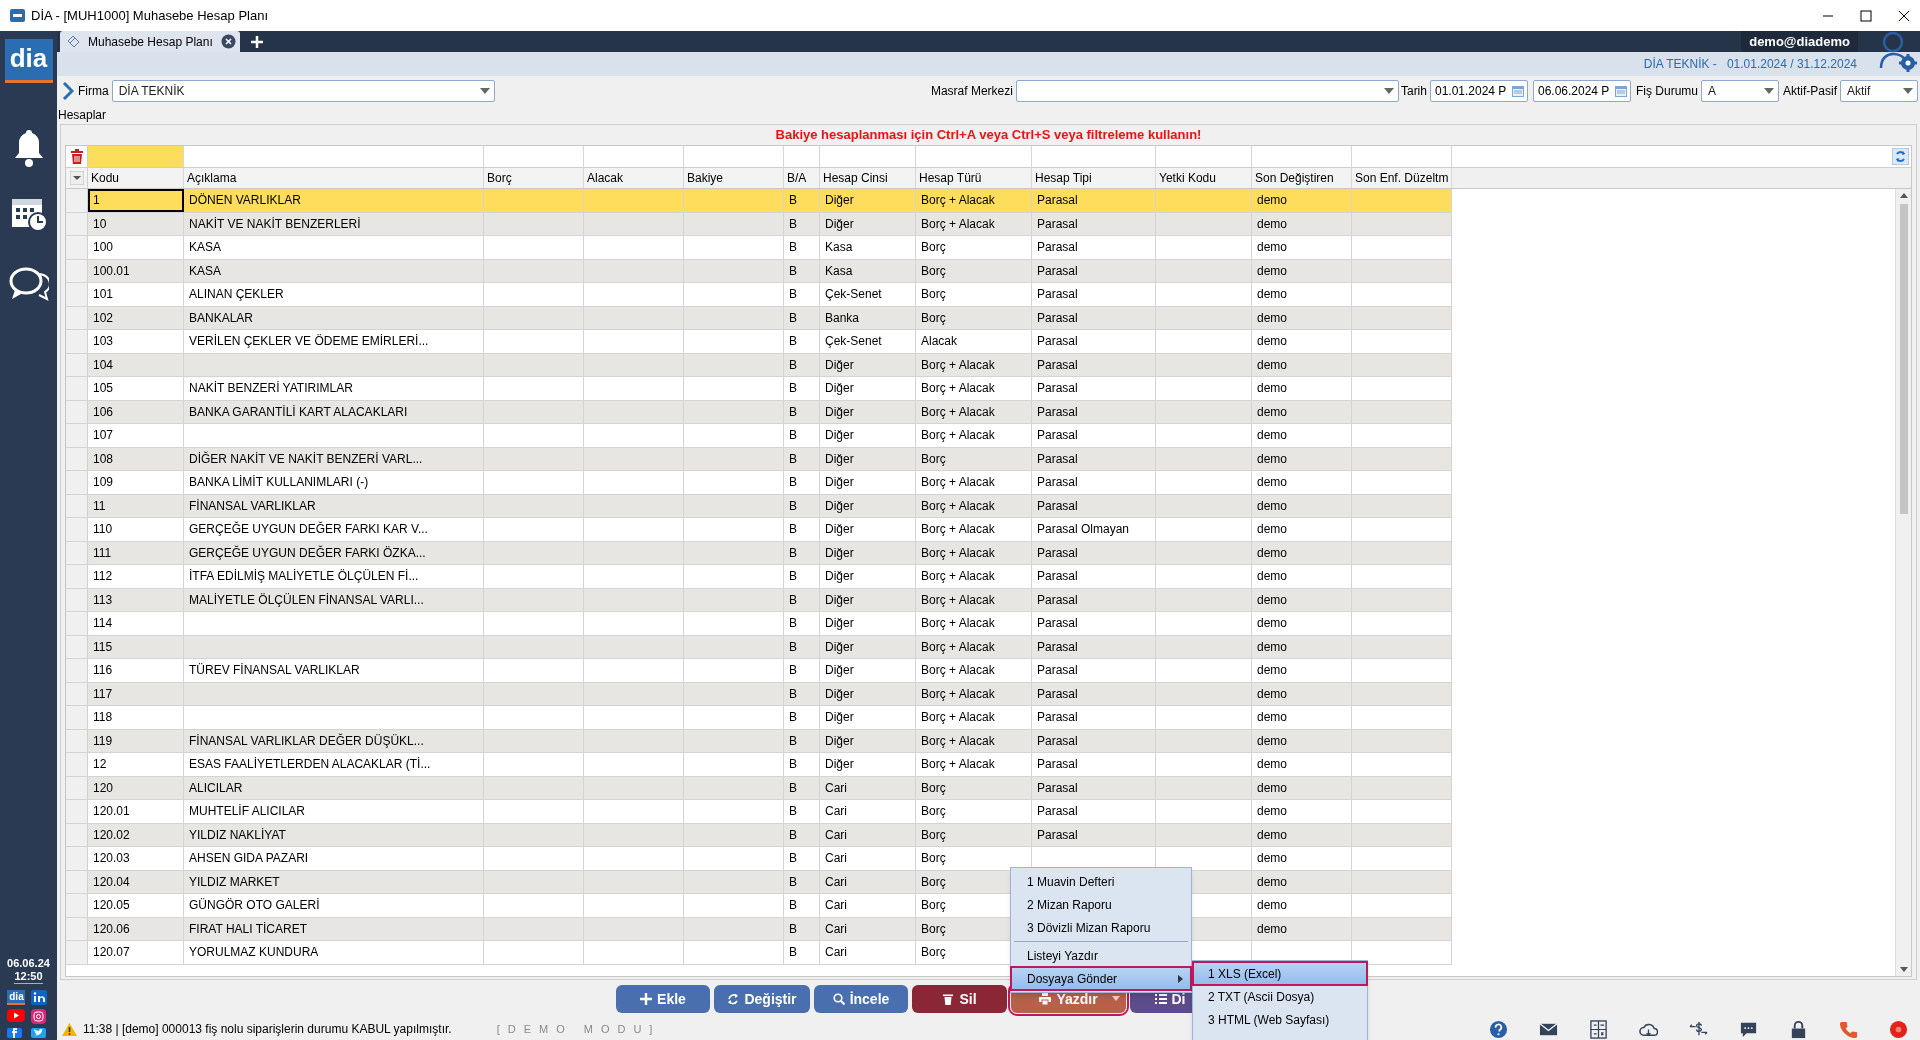  What do you see at coordinates (334, 178) in the screenshot?
I see `column-header: Açıklama` at bounding box center [334, 178].